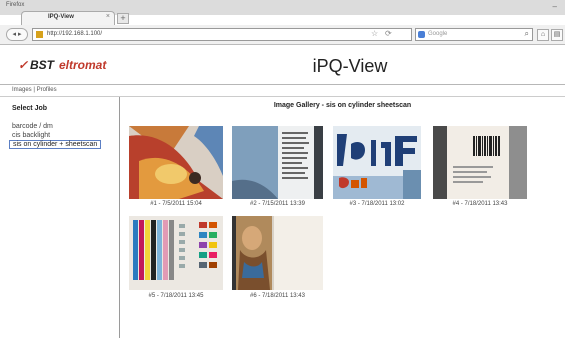 The image size is (565, 338). Describe the element at coordinates (437, 34) in the screenshot. I see `search-input: Google` at that location.